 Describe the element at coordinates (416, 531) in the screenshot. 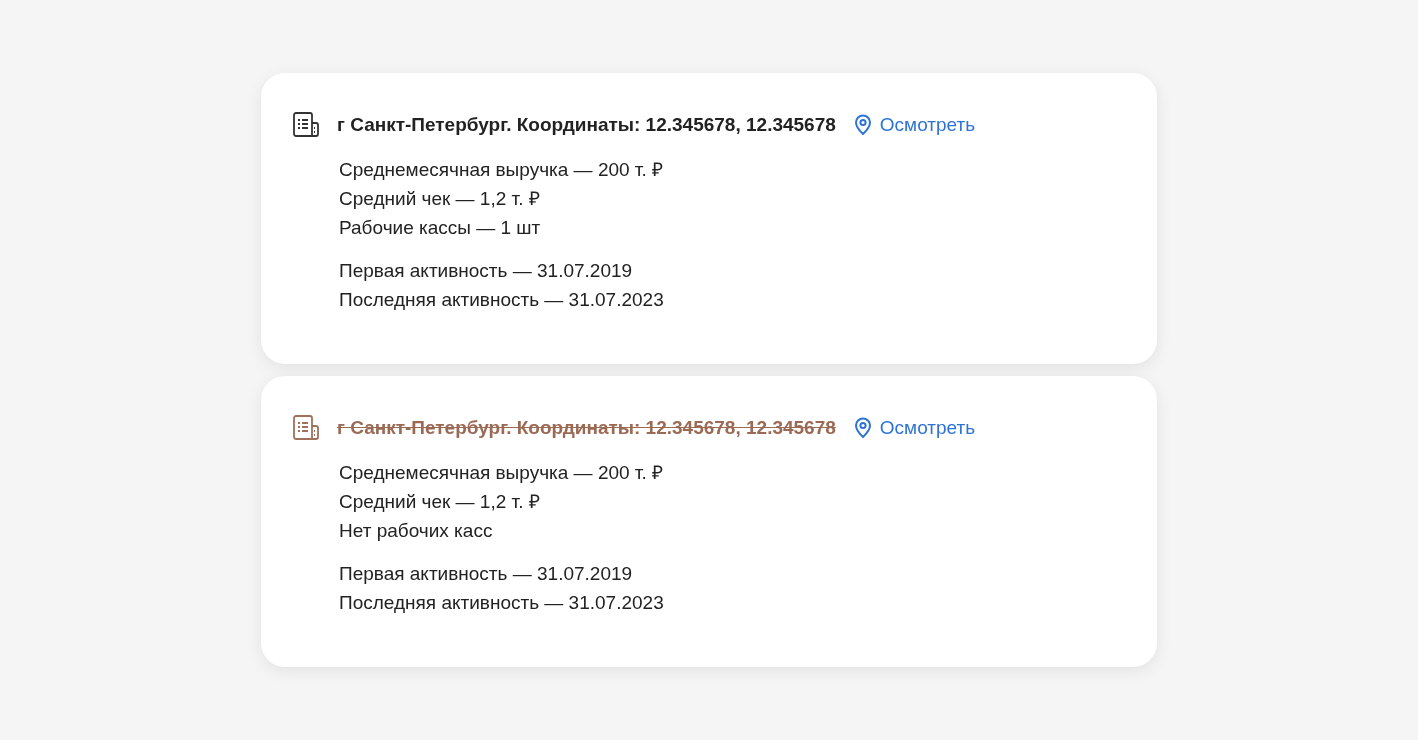

I see `stat-text: Нет рабочих касс` at that location.